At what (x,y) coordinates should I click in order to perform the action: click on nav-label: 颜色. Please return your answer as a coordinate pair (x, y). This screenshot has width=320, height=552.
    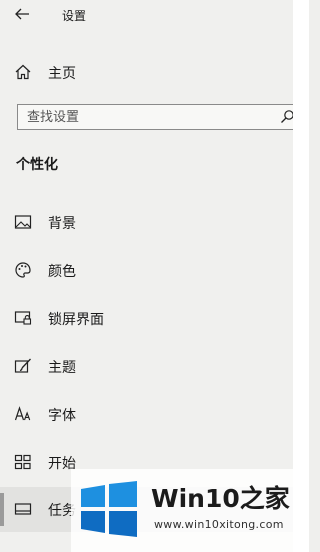
    Looking at the image, I should click on (62, 272).